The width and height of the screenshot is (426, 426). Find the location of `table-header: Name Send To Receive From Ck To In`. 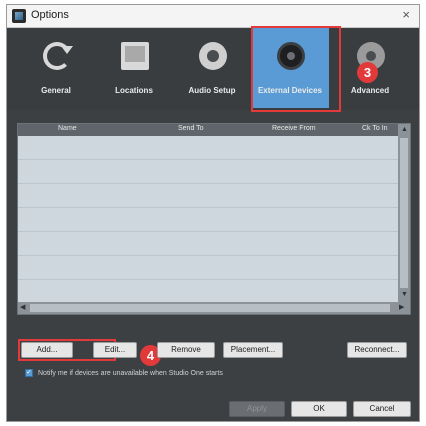

table-header: Name Send To Receive From Ck To In is located at coordinates (208, 130).